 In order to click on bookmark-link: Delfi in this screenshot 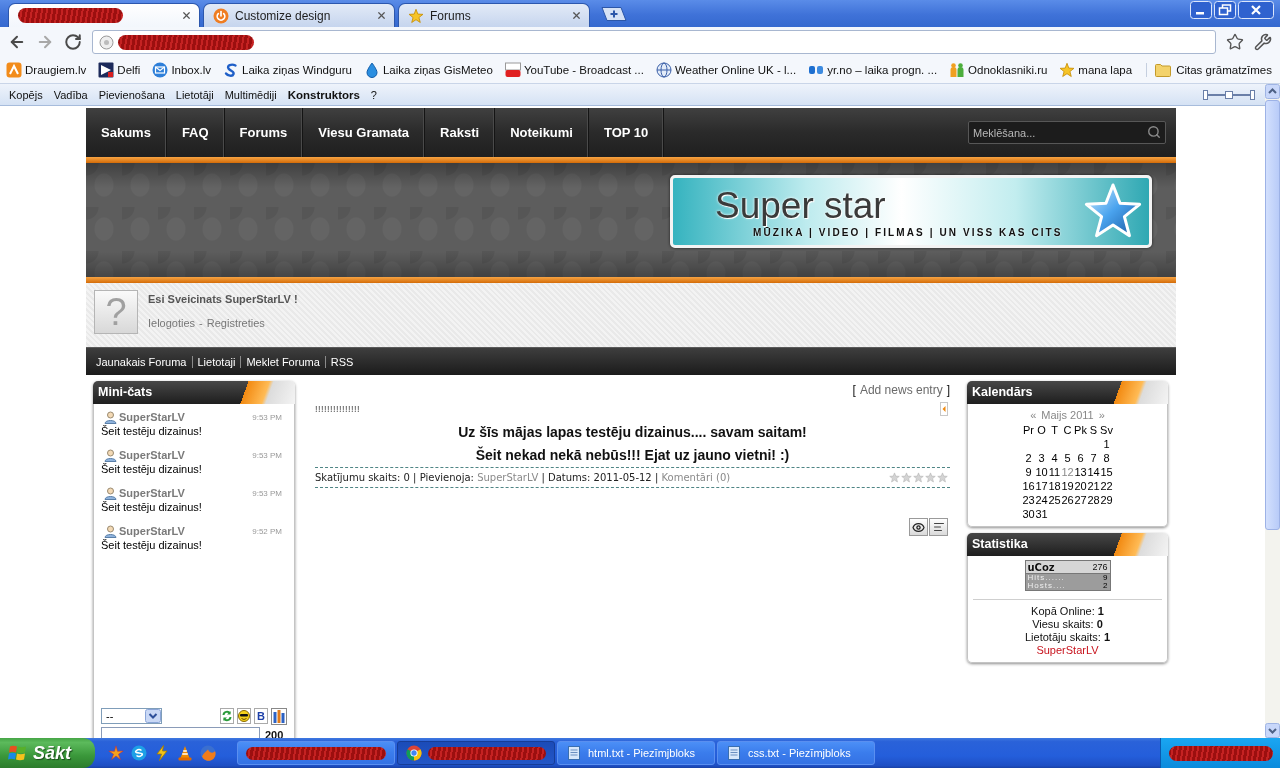, I will do `click(119, 70)`.